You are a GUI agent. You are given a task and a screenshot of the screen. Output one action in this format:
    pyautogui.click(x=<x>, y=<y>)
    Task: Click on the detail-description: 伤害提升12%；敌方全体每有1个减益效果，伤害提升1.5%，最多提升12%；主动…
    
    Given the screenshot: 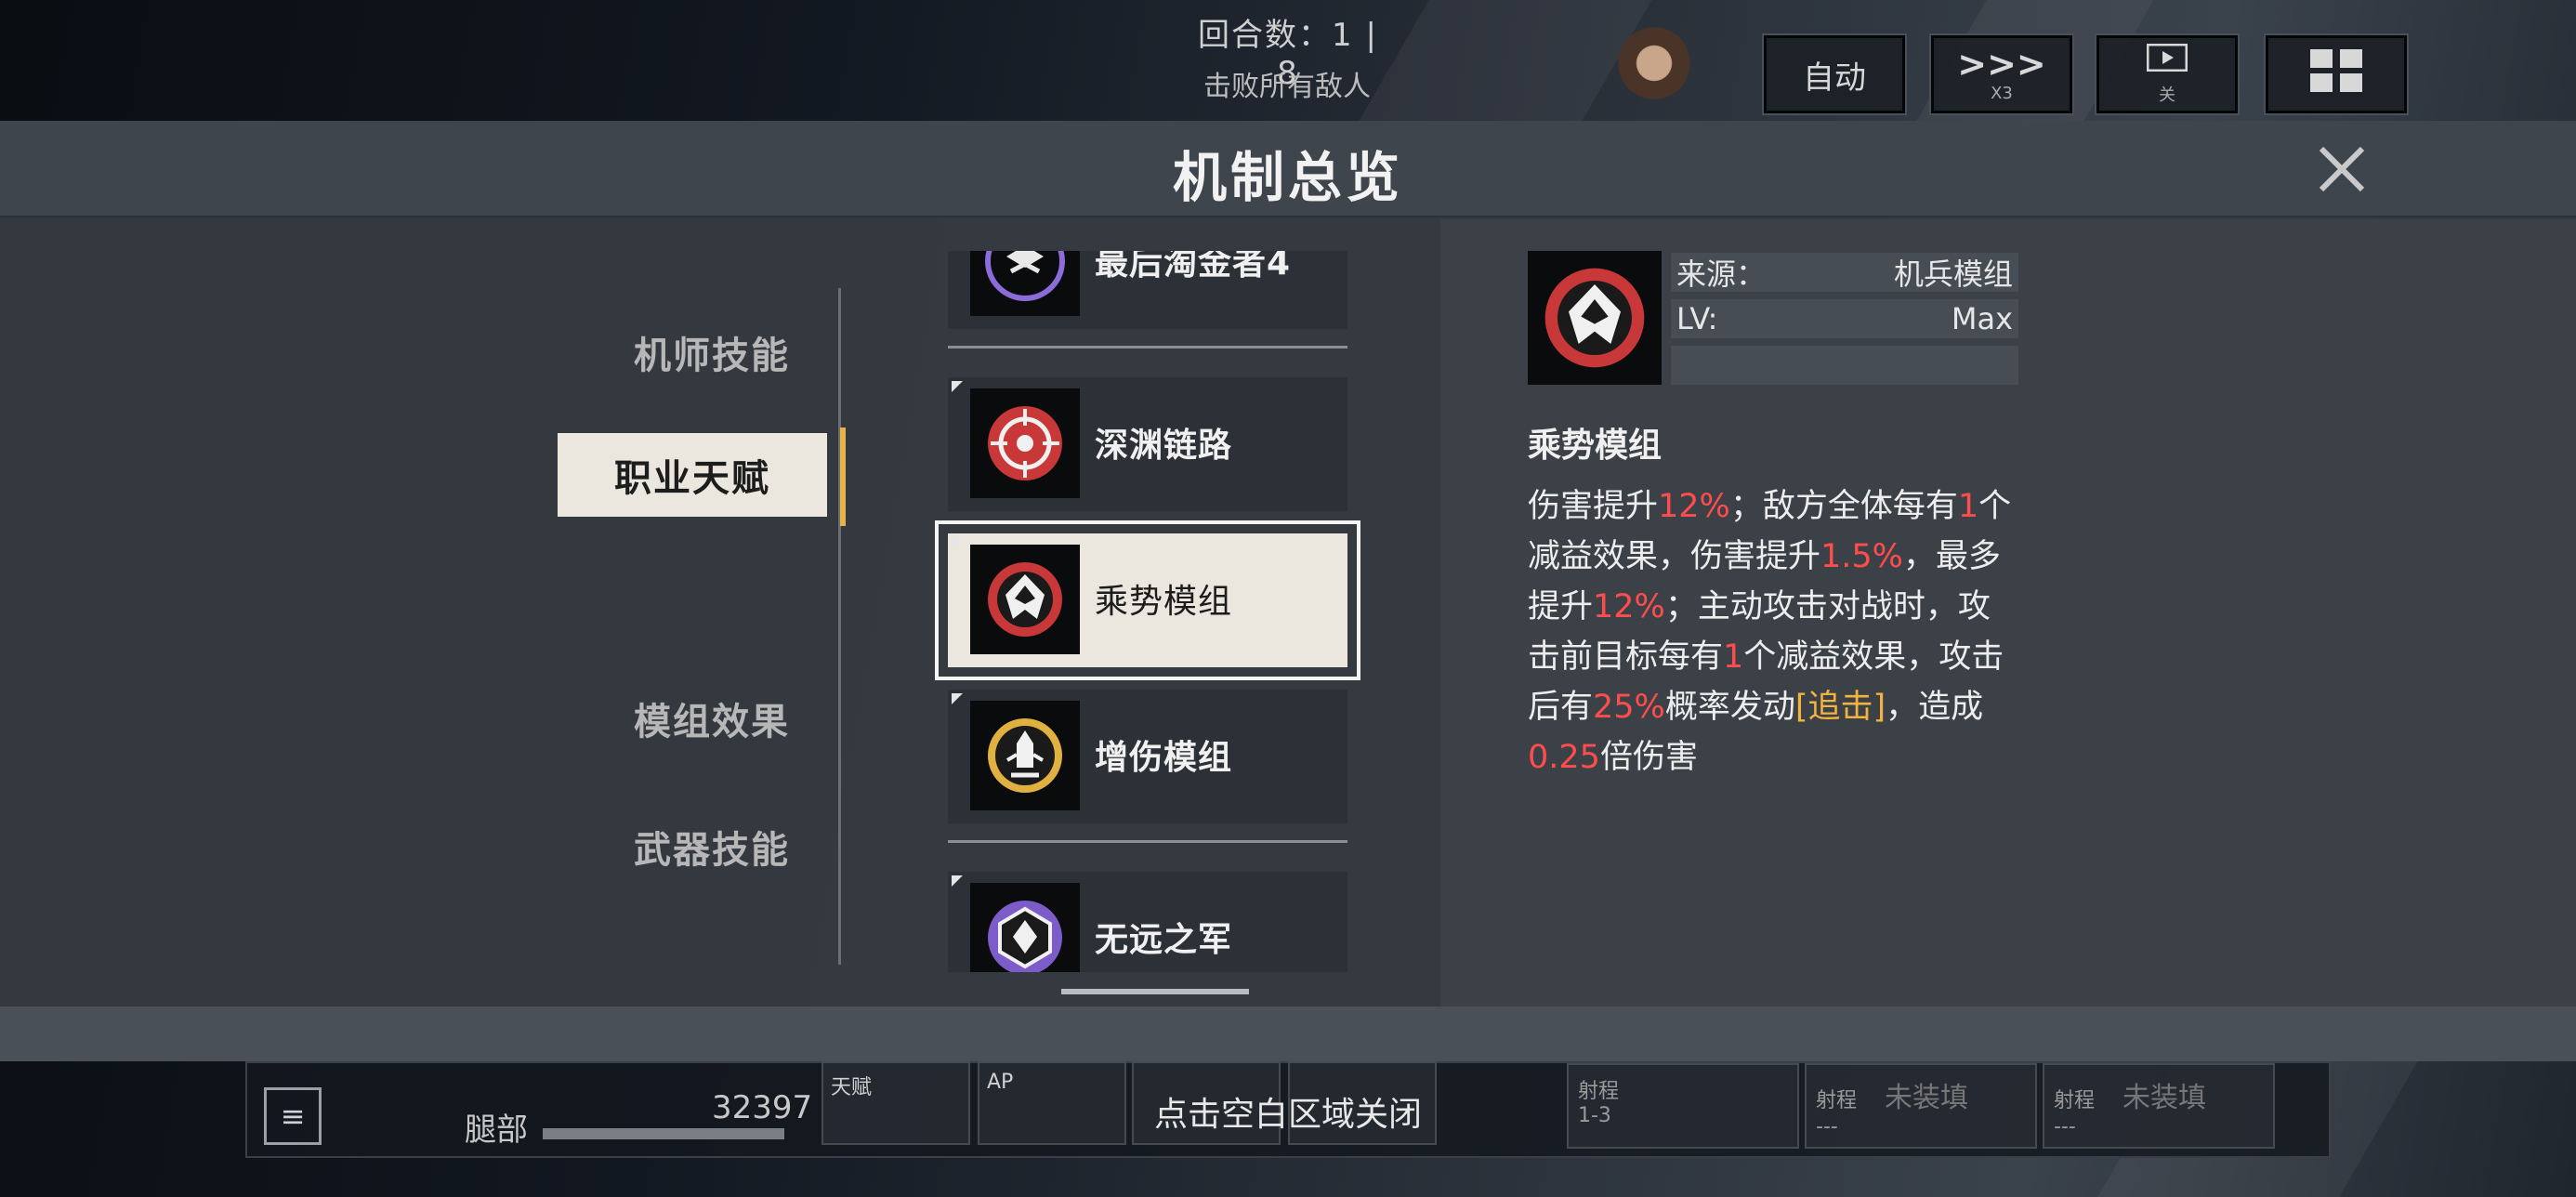 What is the action you would take?
    pyautogui.click(x=1770, y=632)
    